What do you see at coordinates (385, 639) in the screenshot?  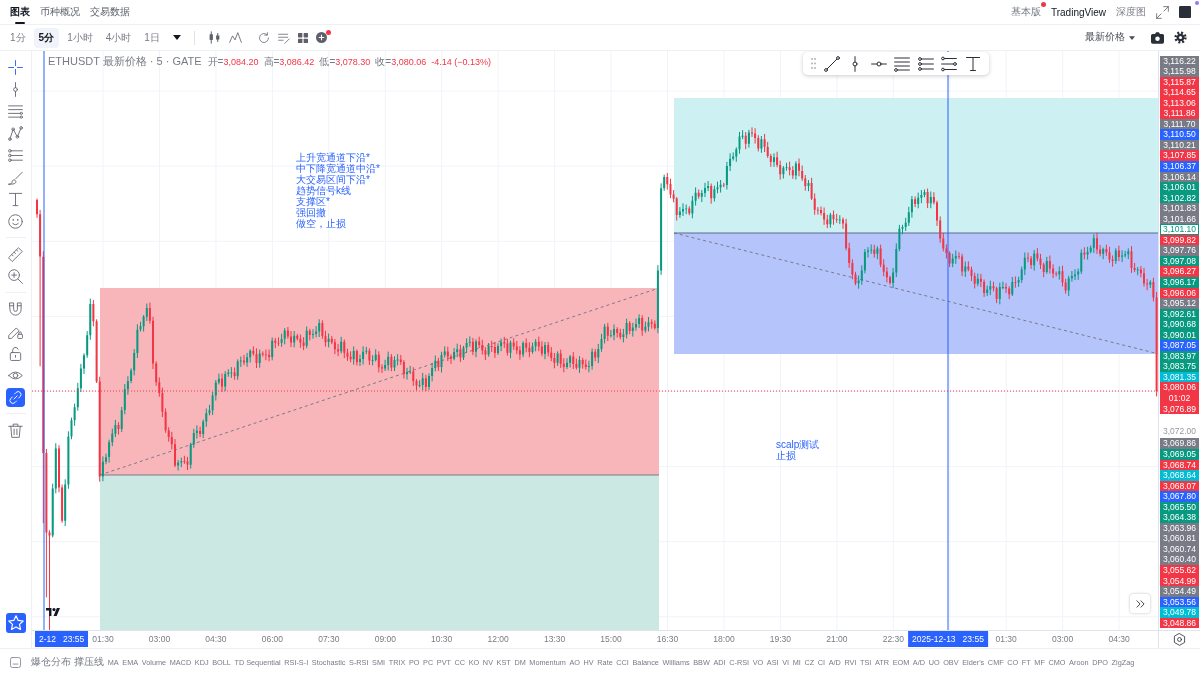 I see `time-label: 09:00` at bounding box center [385, 639].